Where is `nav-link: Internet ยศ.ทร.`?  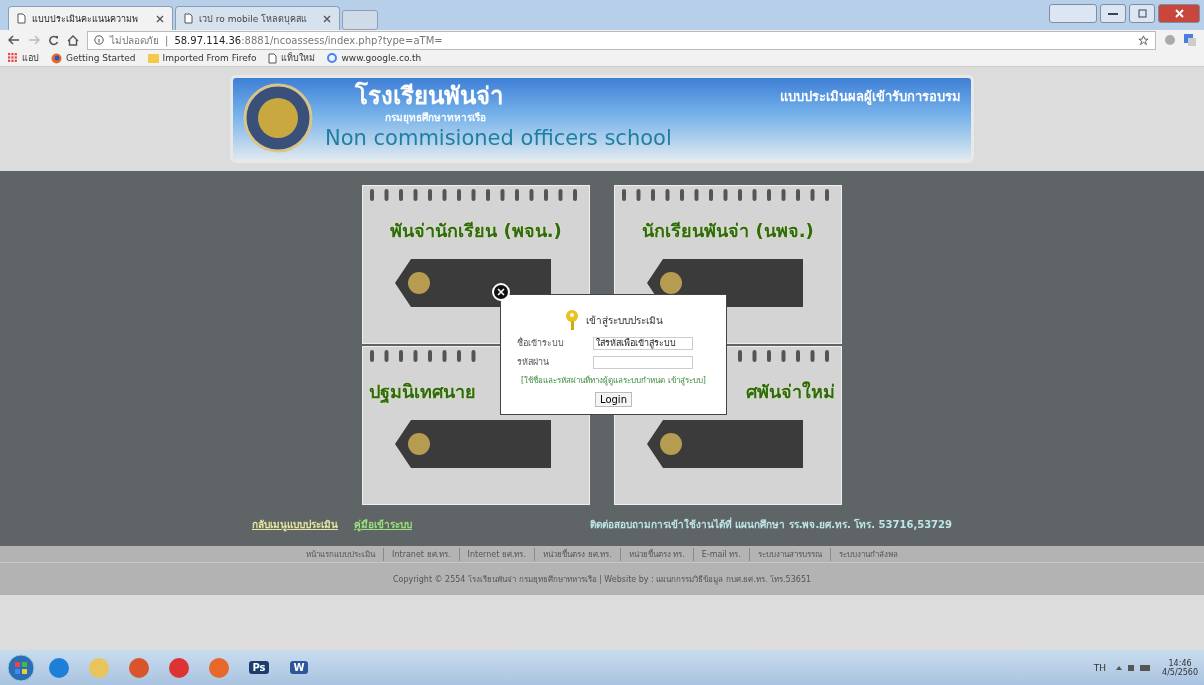 nav-link: Internet ยศ.ทร. is located at coordinates (496, 554).